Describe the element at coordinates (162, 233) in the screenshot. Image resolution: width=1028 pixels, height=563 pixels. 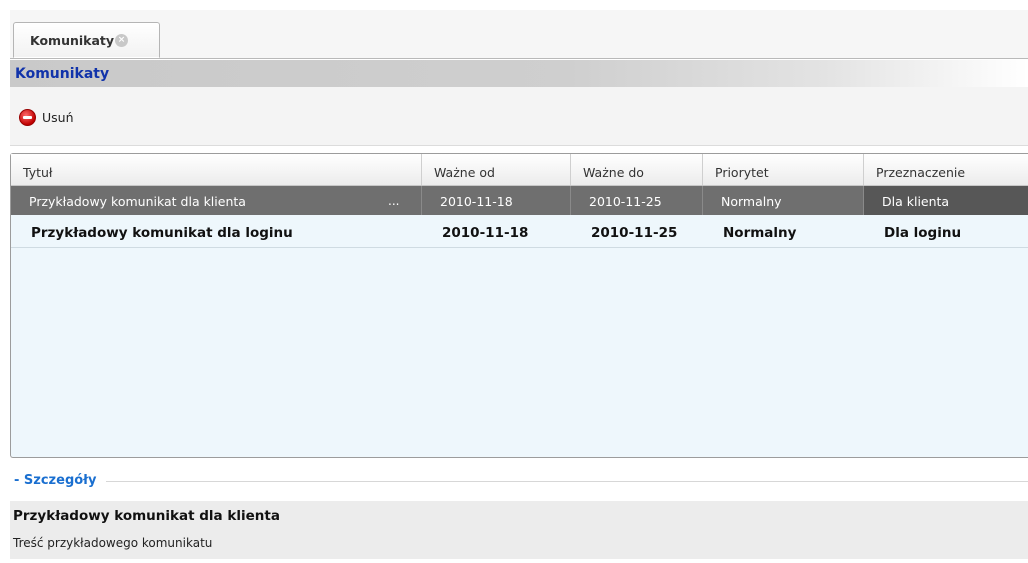
I see `cell-title: Przykładowy komunikat dla loginu` at that location.